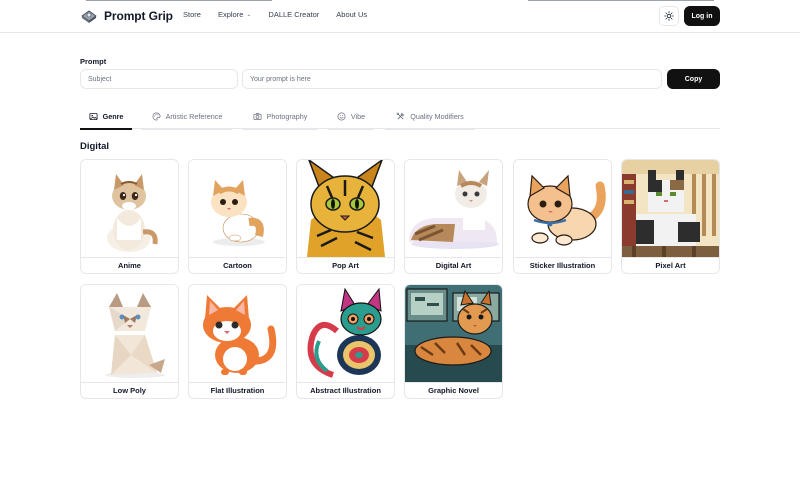  Describe the element at coordinates (237, 390) in the screenshot. I see `card-label: Flat Illustration` at that location.